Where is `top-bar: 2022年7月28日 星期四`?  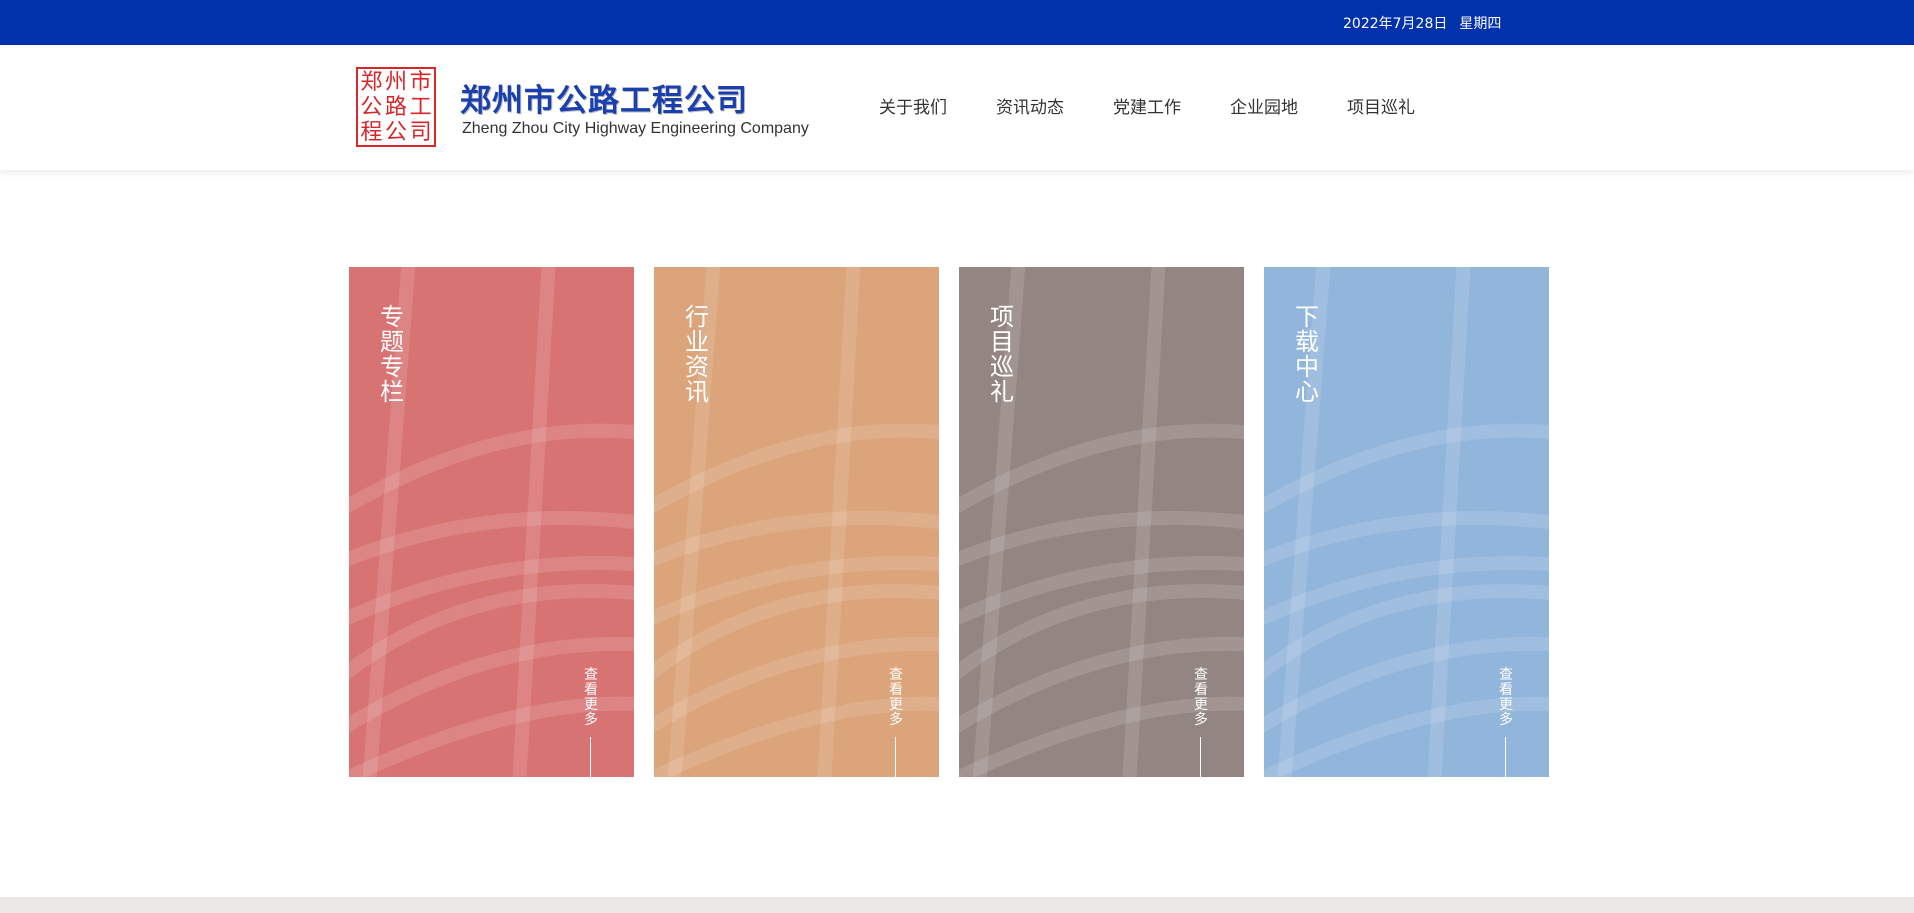
top-bar: 2022年7月28日 星期四 is located at coordinates (957, 22).